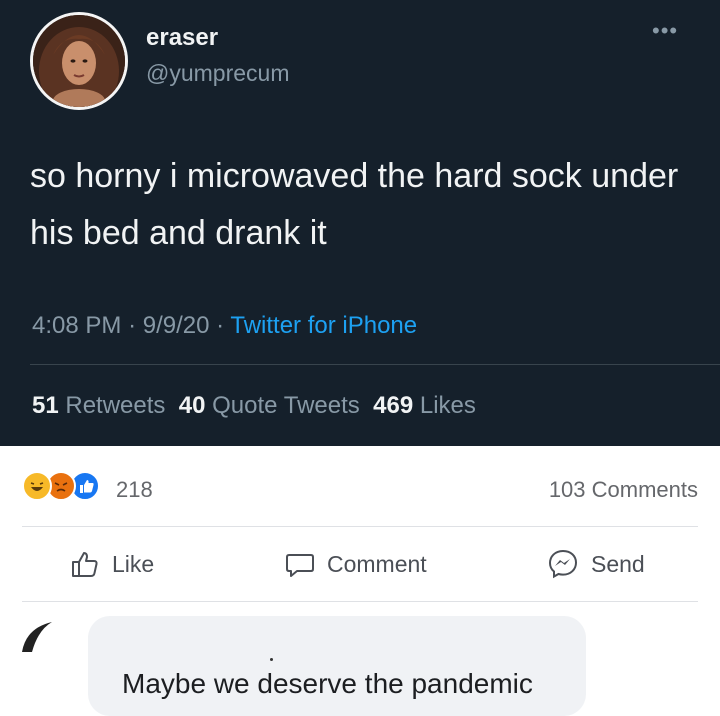 This screenshot has width=720, height=716. I want to click on comment-button: Comment, so click(356, 564).